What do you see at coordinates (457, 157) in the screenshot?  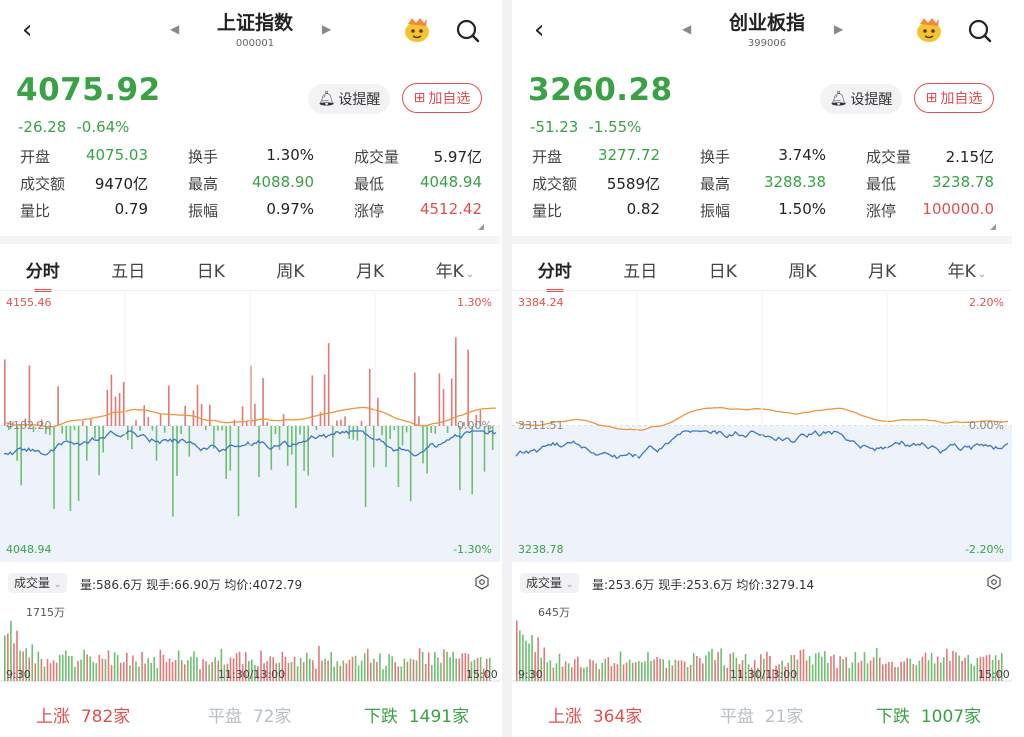 I see `stat-value: 5.97亿` at bounding box center [457, 157].